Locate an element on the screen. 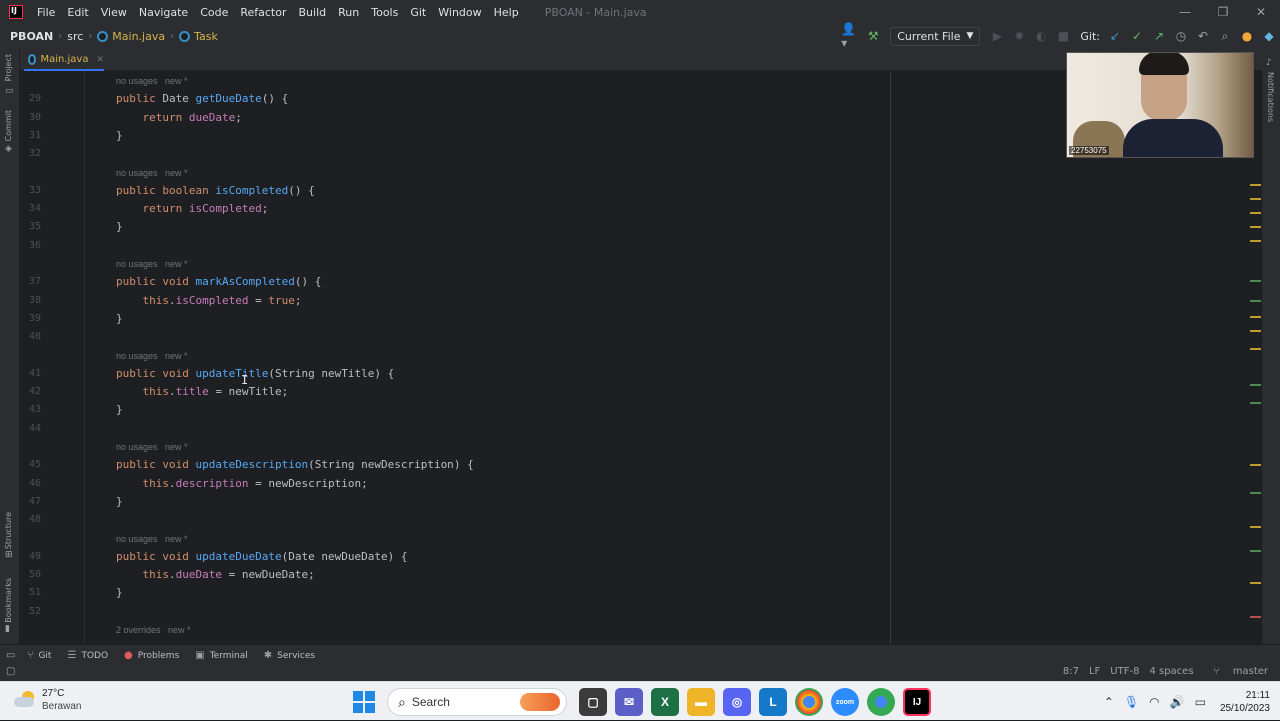 This screenshot has width=1280, height=721. git-branch-widget: ⑂ master is located at coordinates (1236, 671).